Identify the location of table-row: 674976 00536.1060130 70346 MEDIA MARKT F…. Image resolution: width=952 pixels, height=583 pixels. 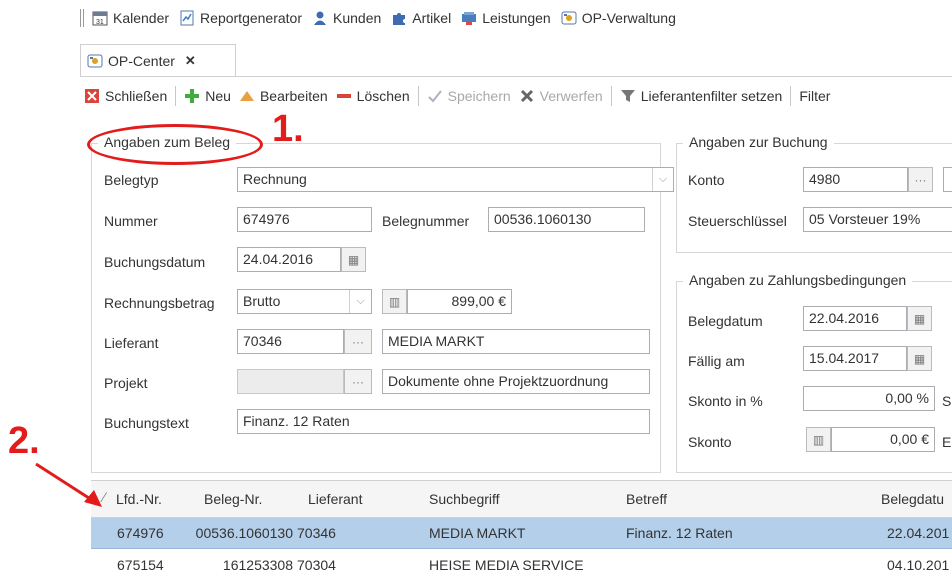
(521, 533).